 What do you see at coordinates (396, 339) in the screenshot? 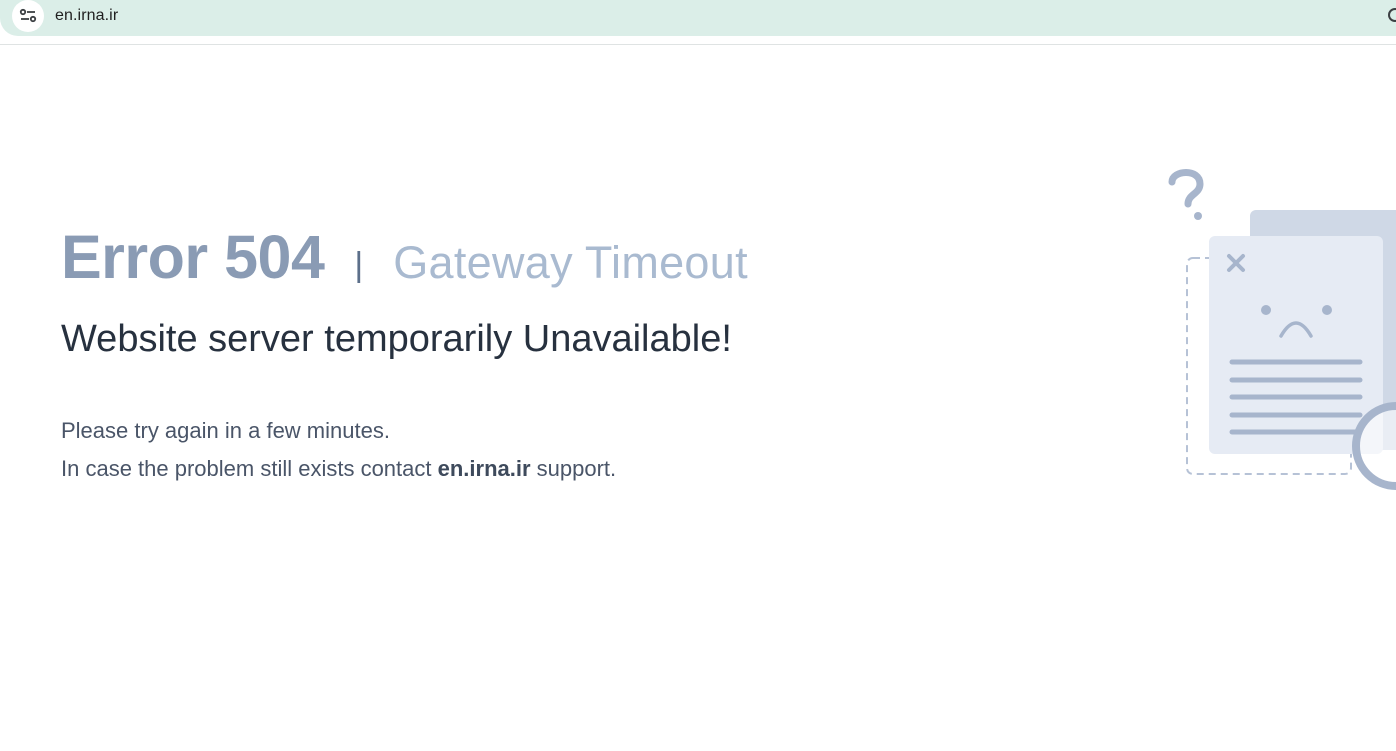
I see `error-subtitle: Website server temporarily Unavailable!` at bounding box center [396, 339].